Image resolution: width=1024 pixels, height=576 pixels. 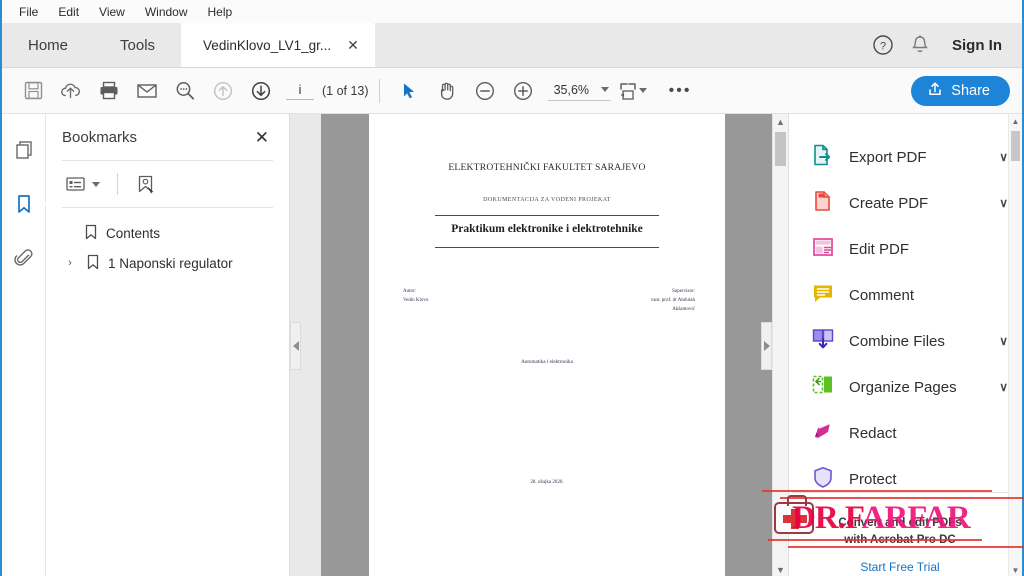 I want to click on doc-supervisor-label: Supervisor:, so click(x=683, y=291).